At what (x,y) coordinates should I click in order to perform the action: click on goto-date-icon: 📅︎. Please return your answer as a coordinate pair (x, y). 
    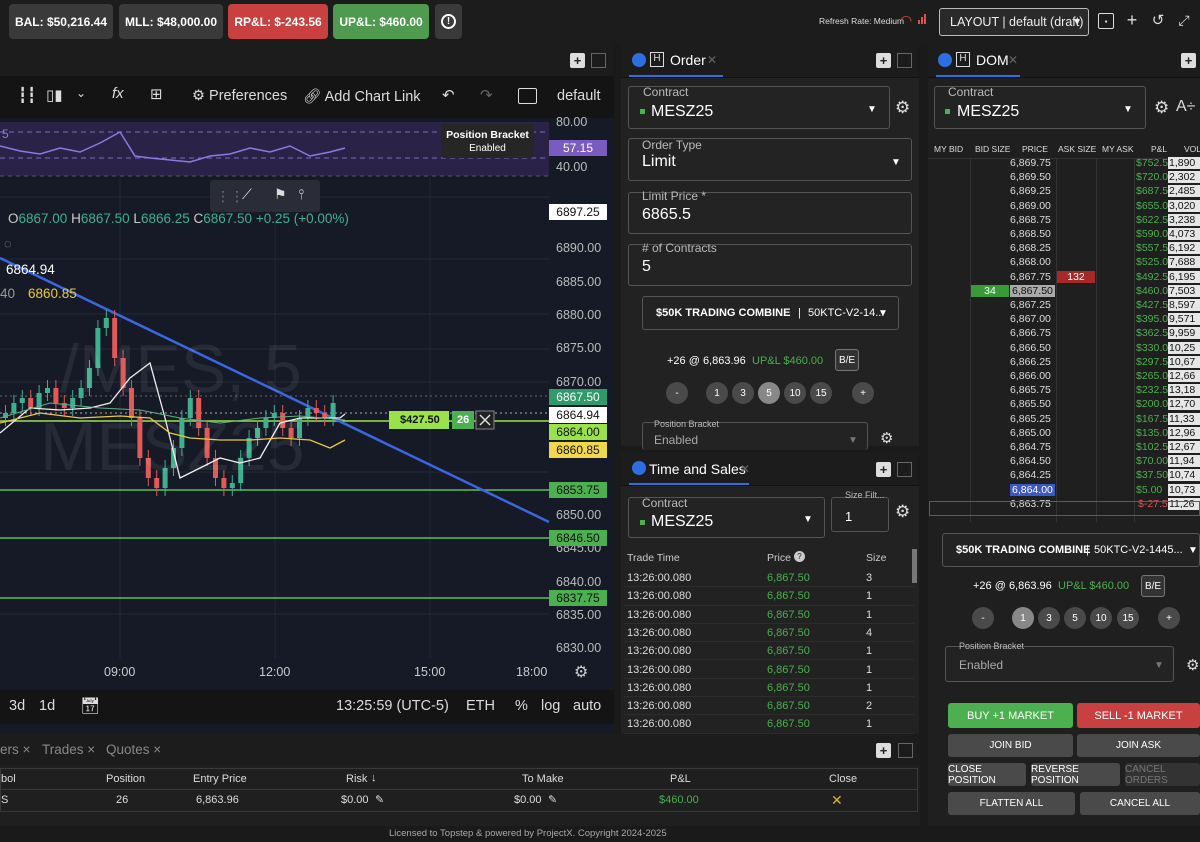
    Looking at the image, I should click on (90, 706).